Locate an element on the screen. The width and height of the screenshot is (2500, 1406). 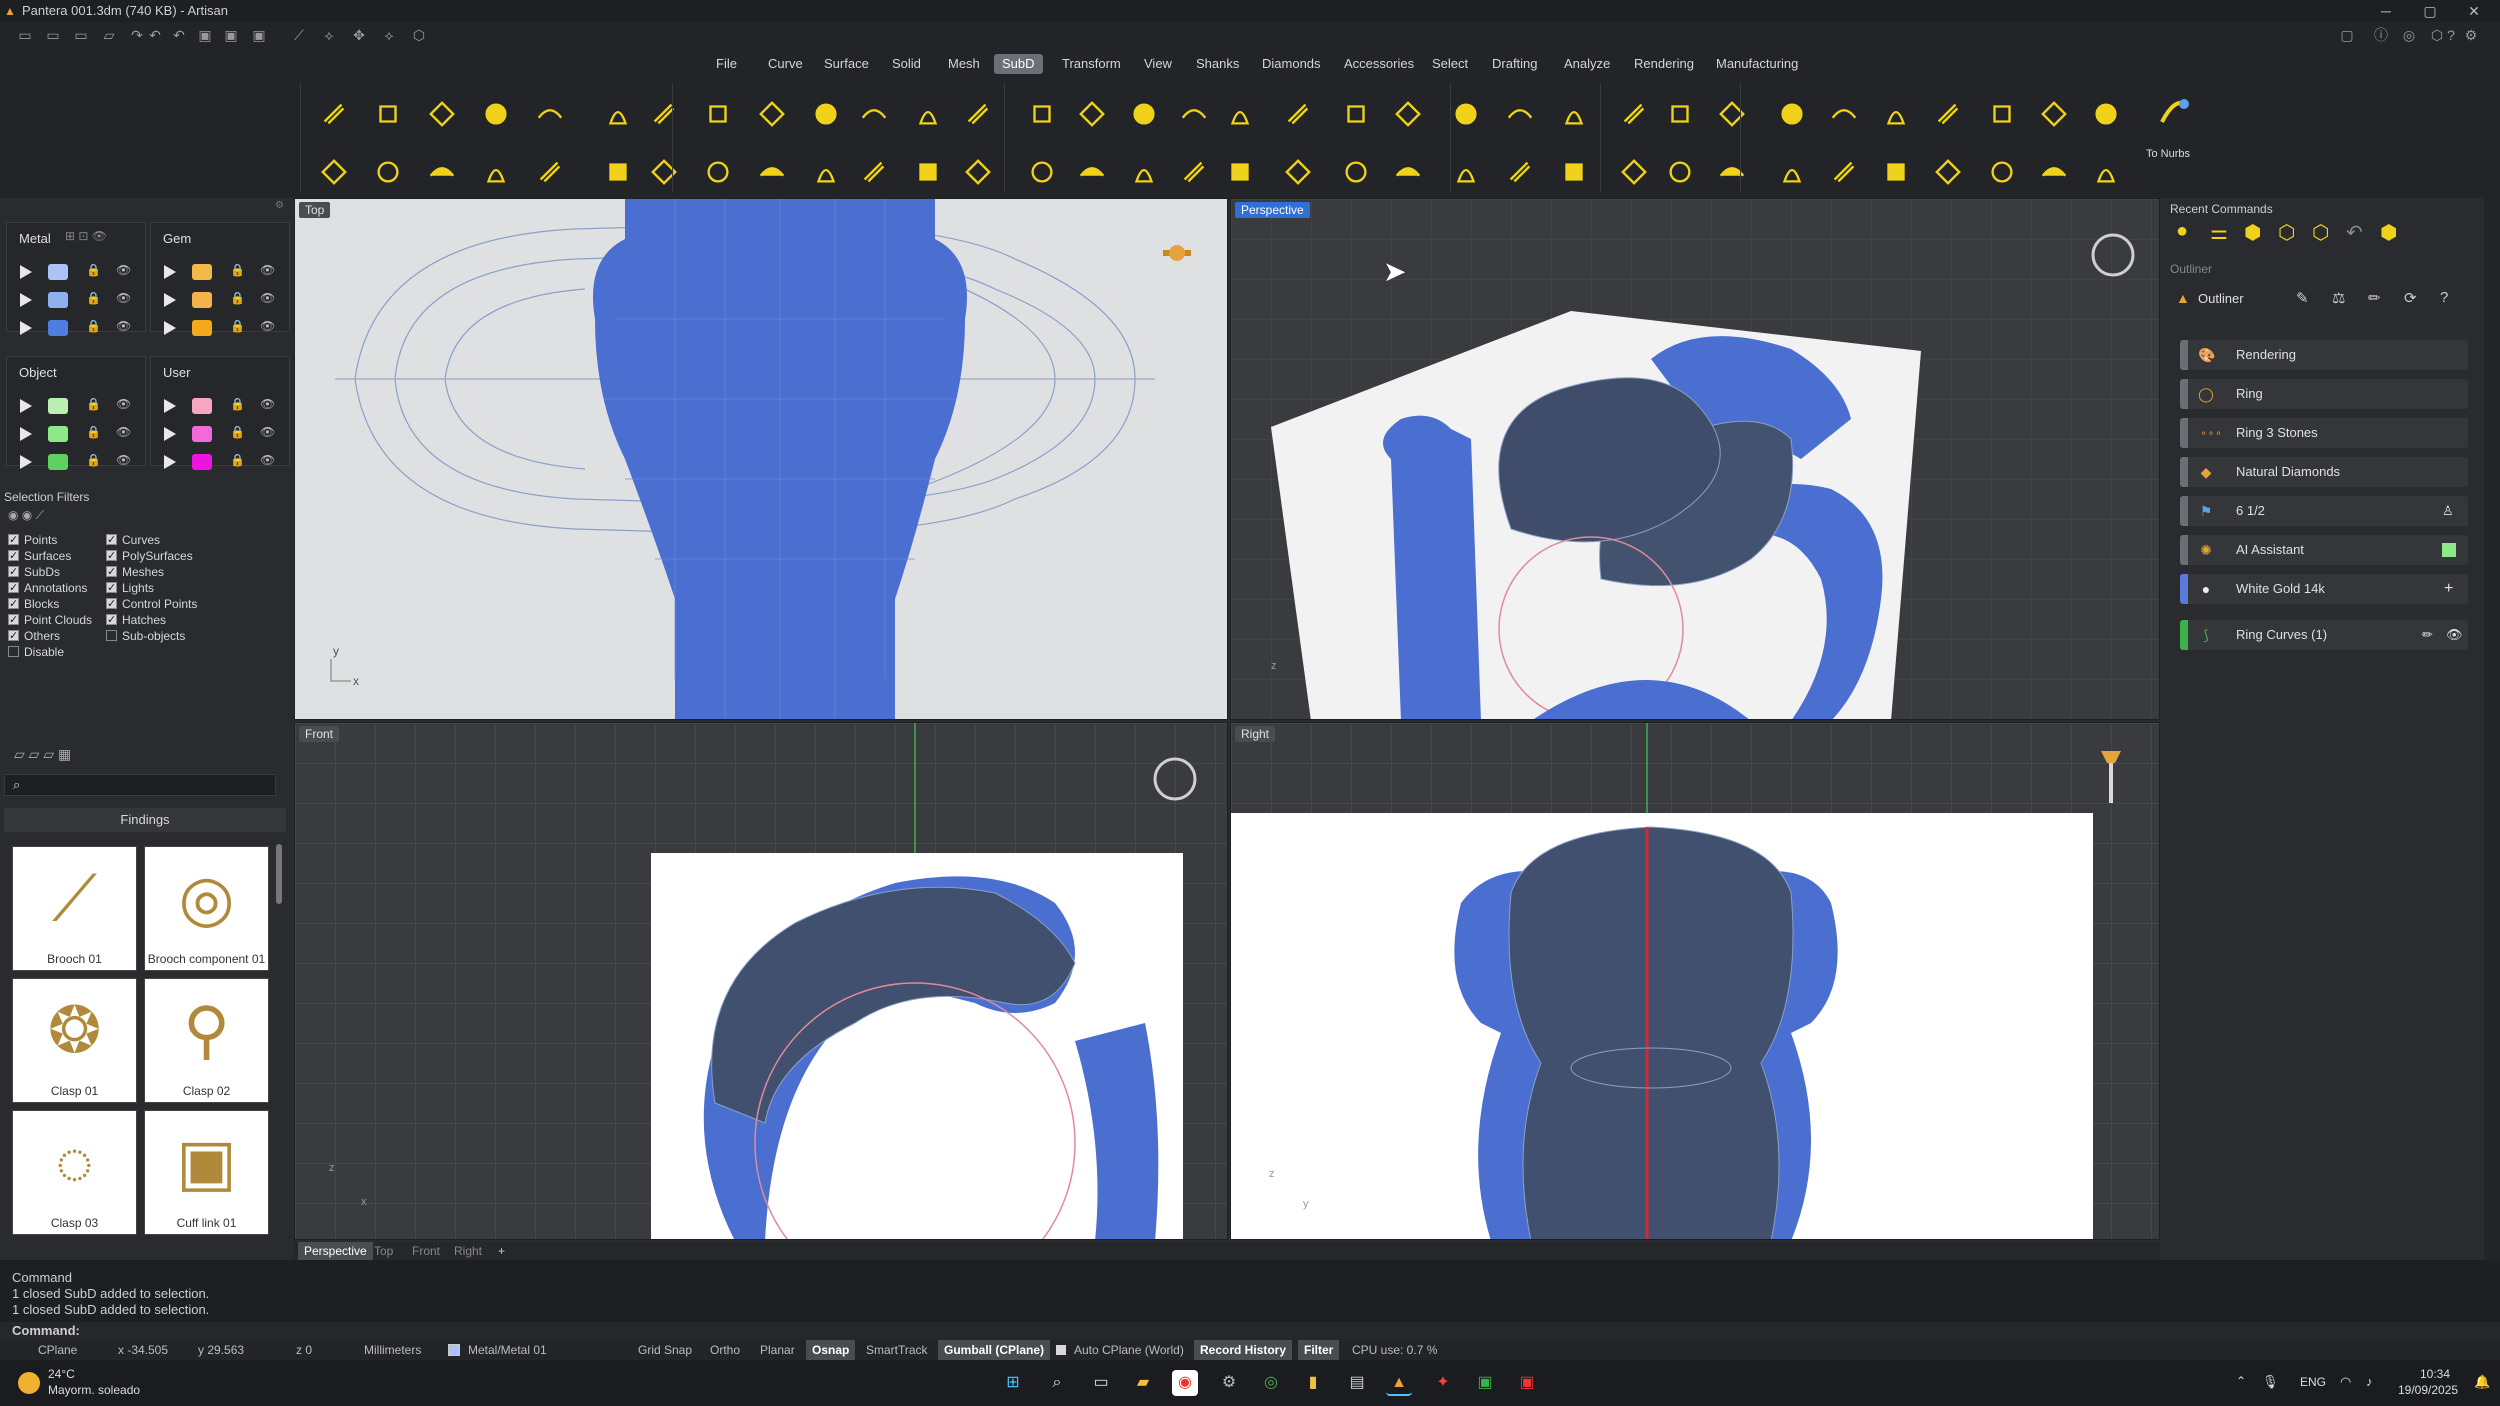
to-nurbs-label: To Nurbs is located at coordinates (2168, 154).